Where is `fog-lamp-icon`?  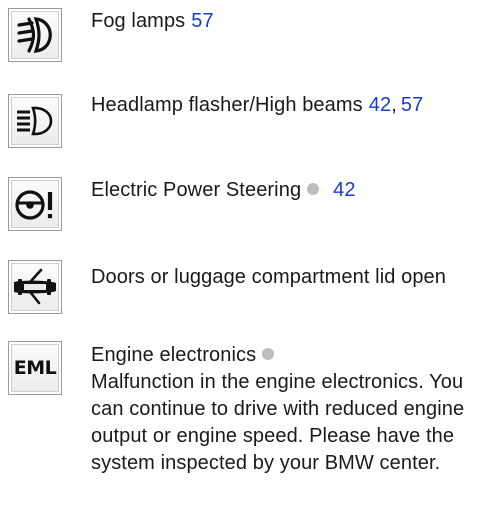
fog-lamp-icon is located at coordinates (35, 35).